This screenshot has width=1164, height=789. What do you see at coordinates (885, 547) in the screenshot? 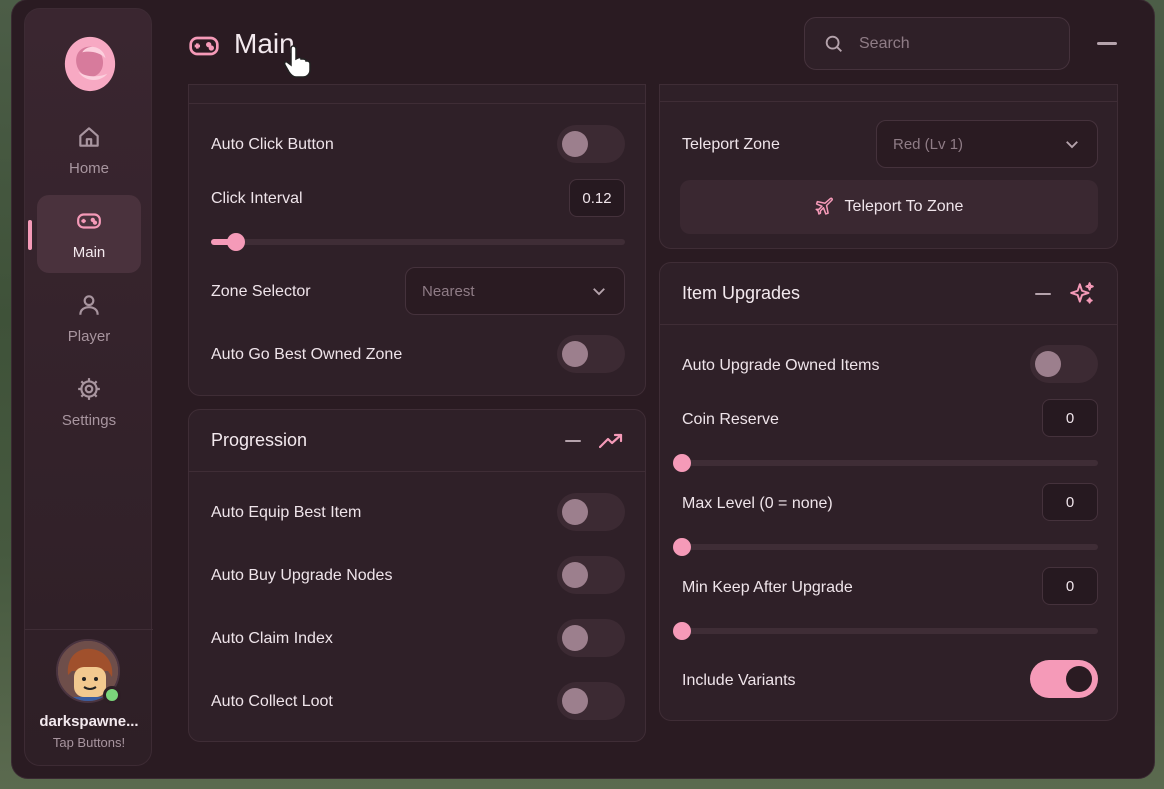
I see `max-level-slider` at bounding box center [885, 547].